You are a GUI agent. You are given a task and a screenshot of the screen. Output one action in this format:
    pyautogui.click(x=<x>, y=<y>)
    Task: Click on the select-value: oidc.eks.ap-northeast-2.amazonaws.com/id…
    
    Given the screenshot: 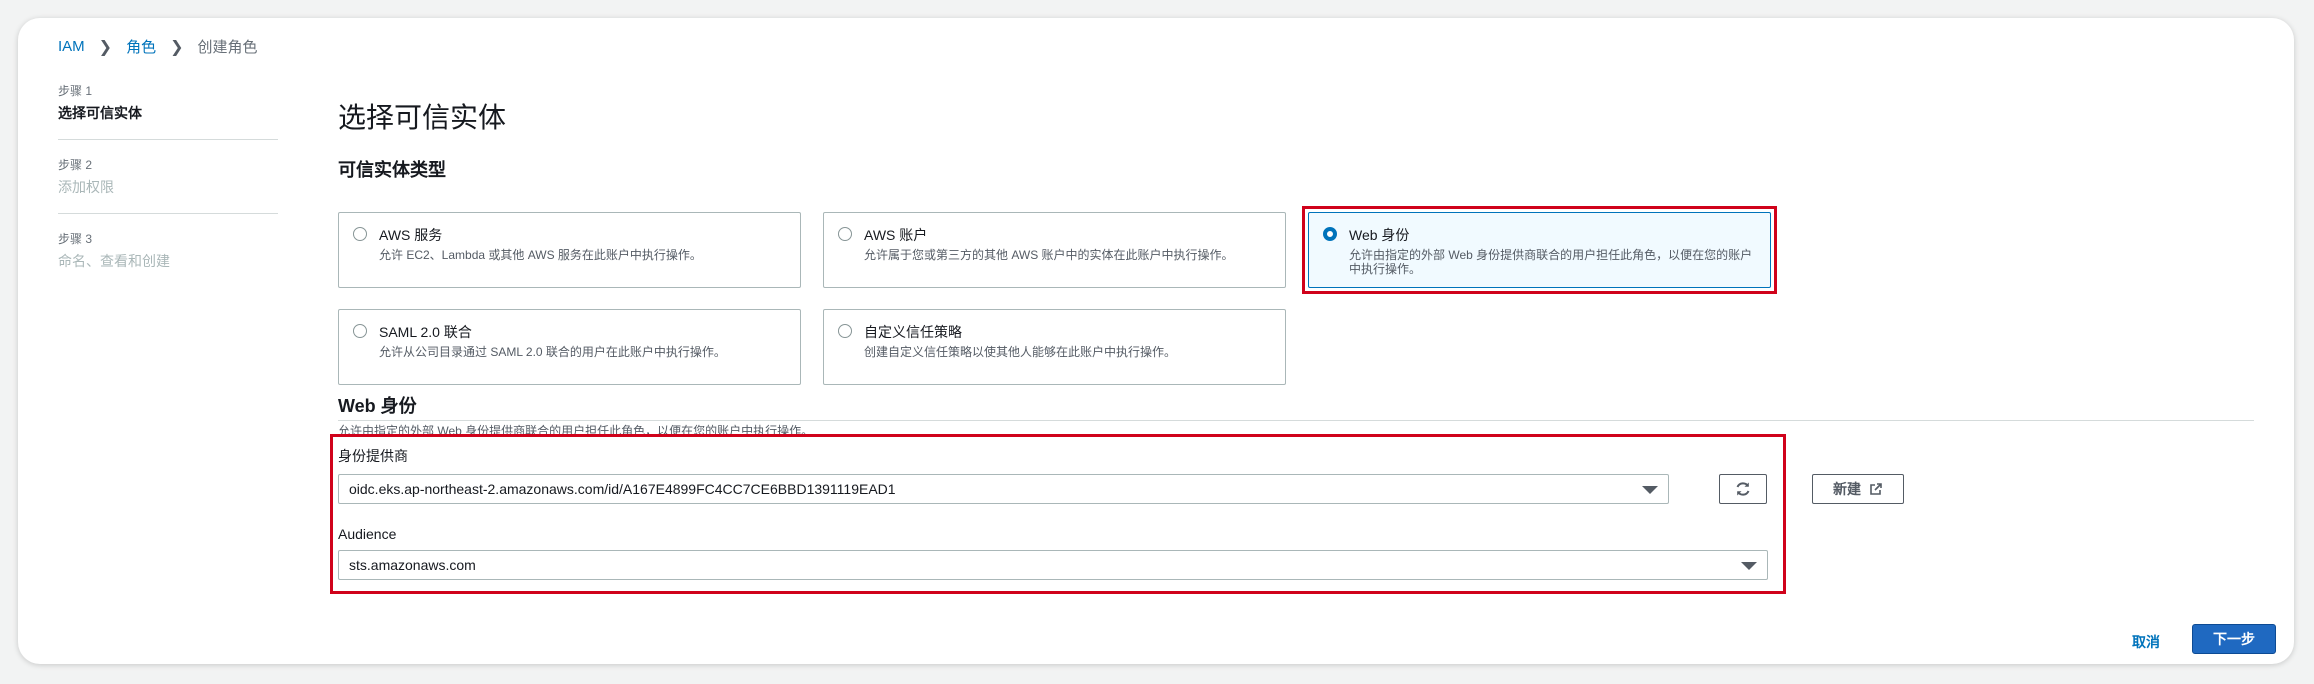 What is the action you would take?
    pyautogui.click(x=622, y=489)
    